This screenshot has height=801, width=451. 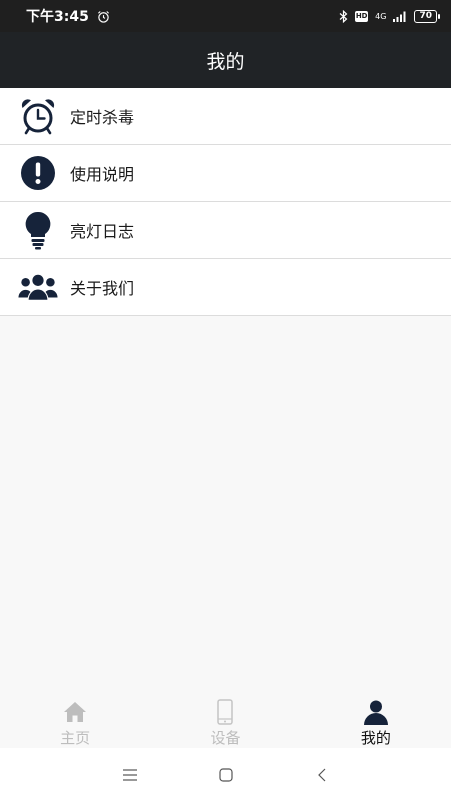 What do you see at coordinates (38, 173) in the screenshot?
I see `exclamation-icon` at bounding box center [38, 173].